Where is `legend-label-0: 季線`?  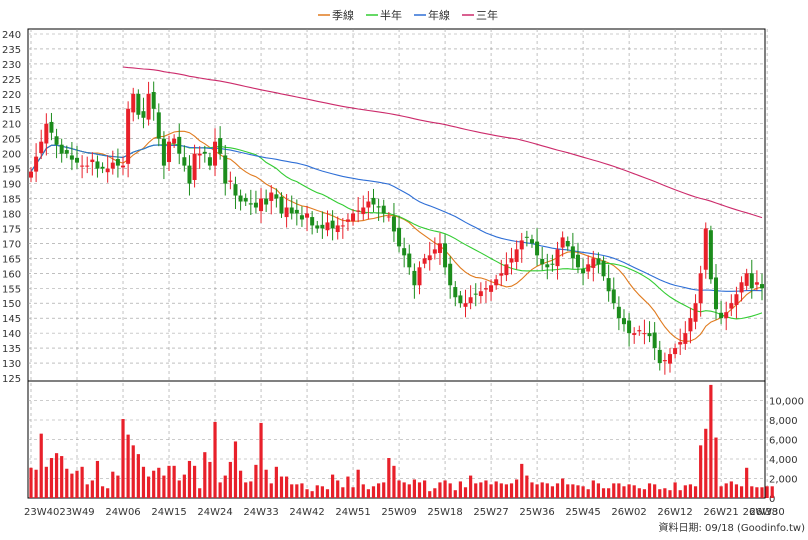
legend-label-0: 季線 is located at coordinates (343, 15).